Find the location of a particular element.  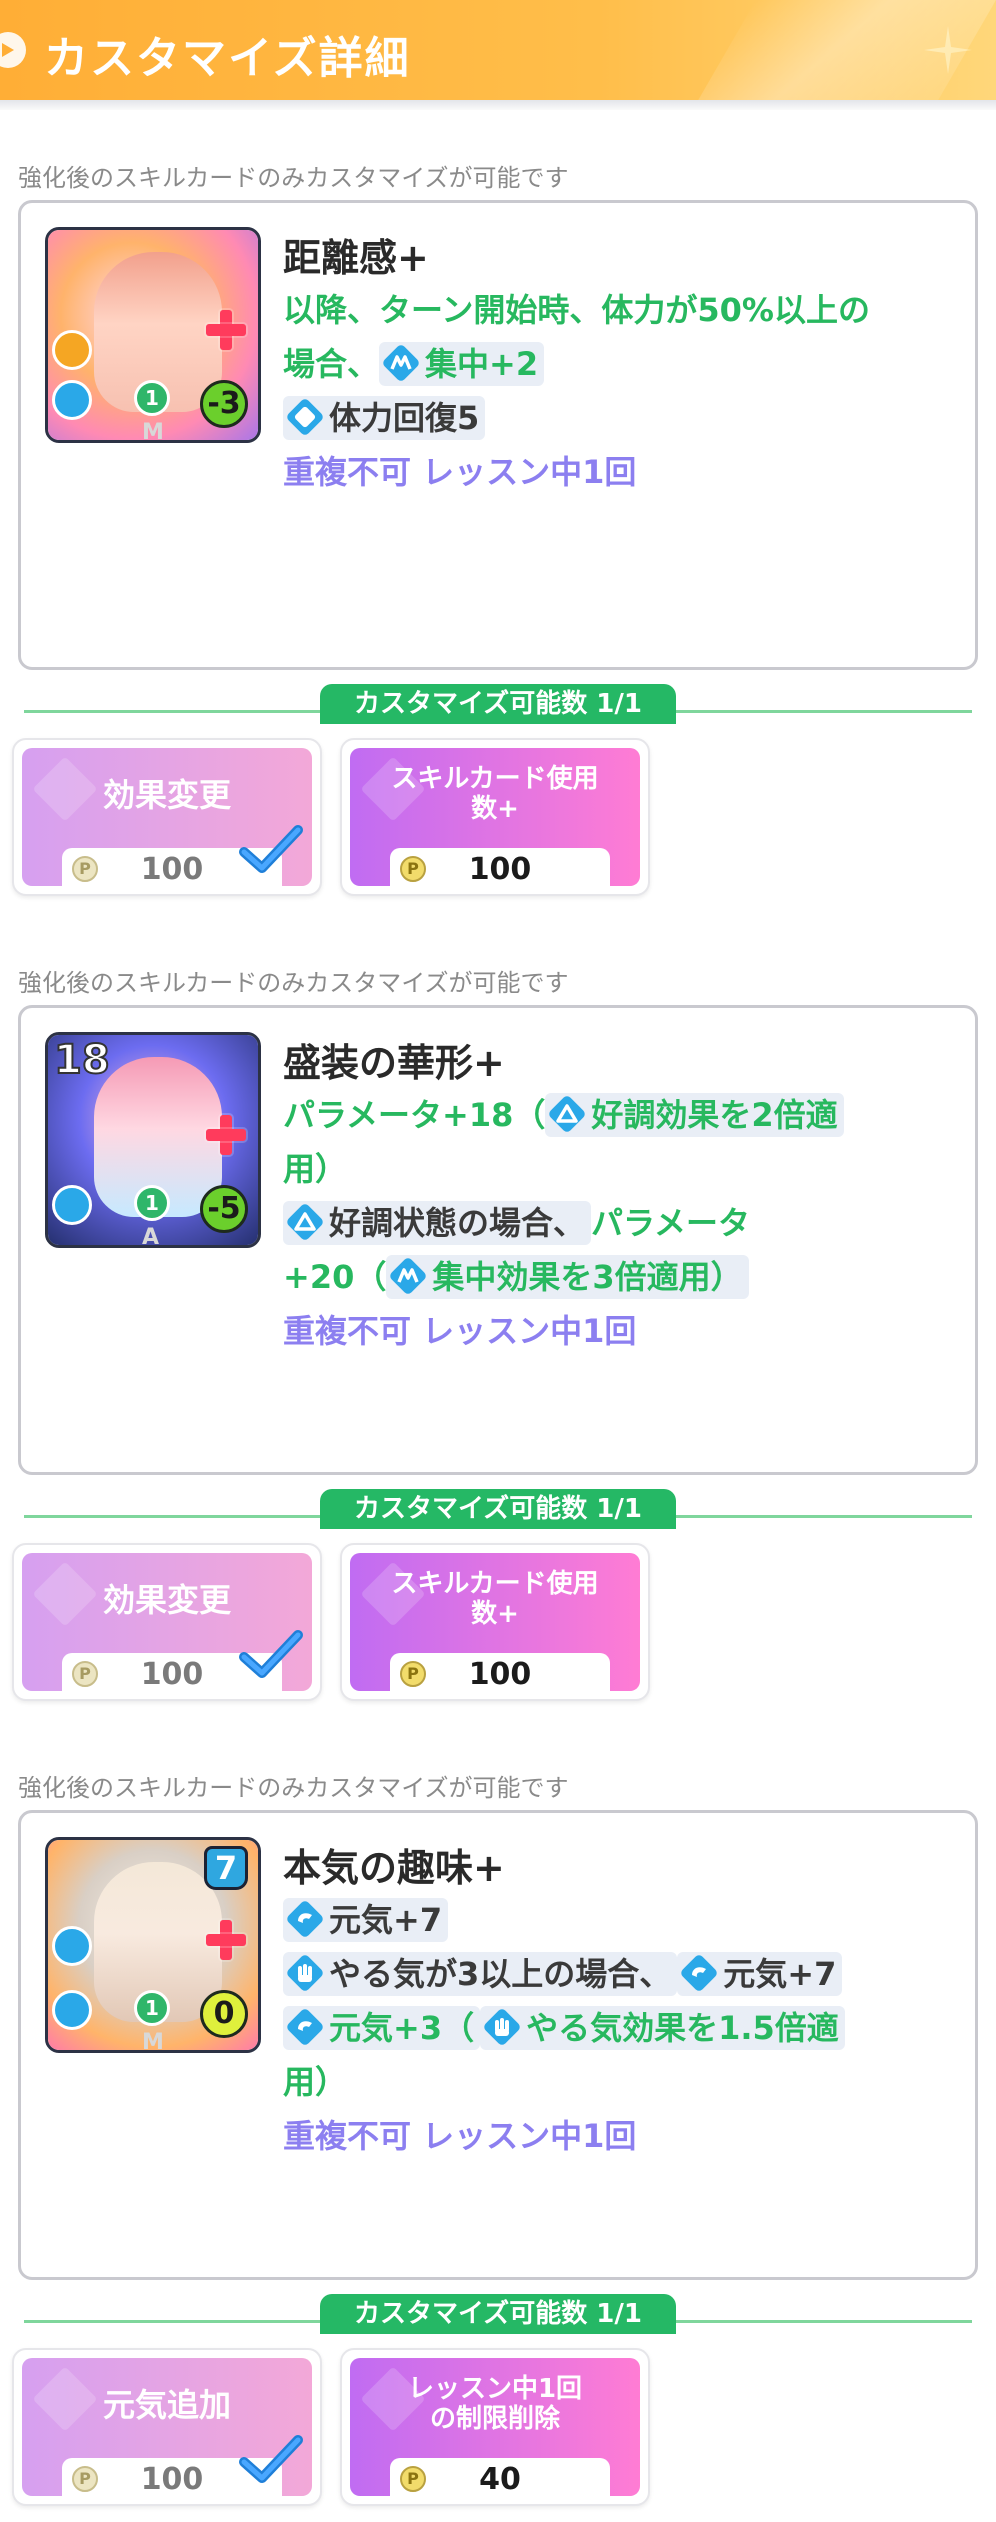

skill-card-name: 距離感+ is located at coordinates (356, 258).